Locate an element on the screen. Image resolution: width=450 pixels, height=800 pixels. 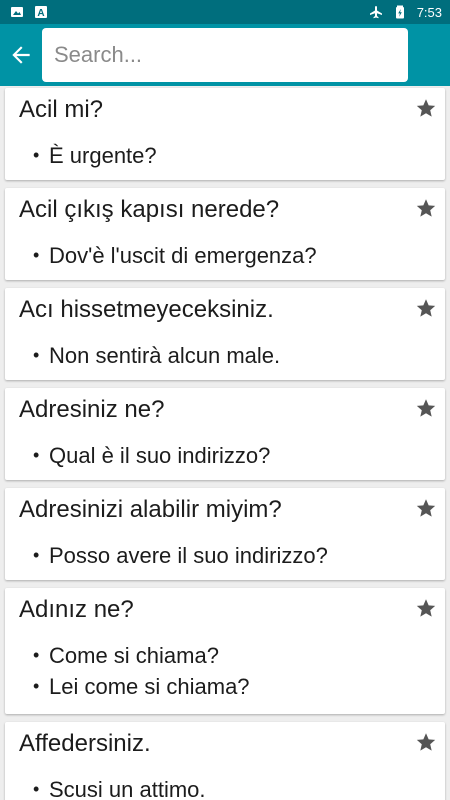
battery-icon is located at coordinates (400, 12).